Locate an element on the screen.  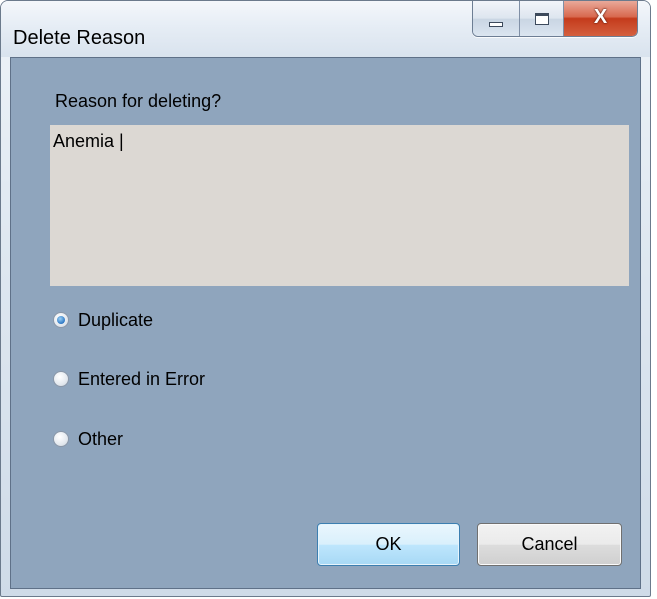
minimize-icon is located at coordinates (496, 24).